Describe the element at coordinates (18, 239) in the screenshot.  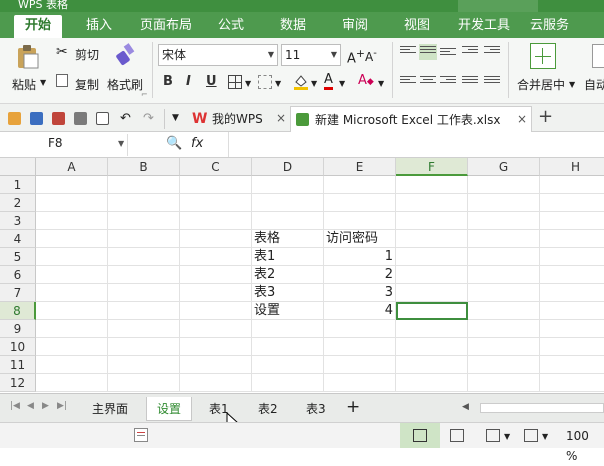
I see `row-header-4: 4` at that location.